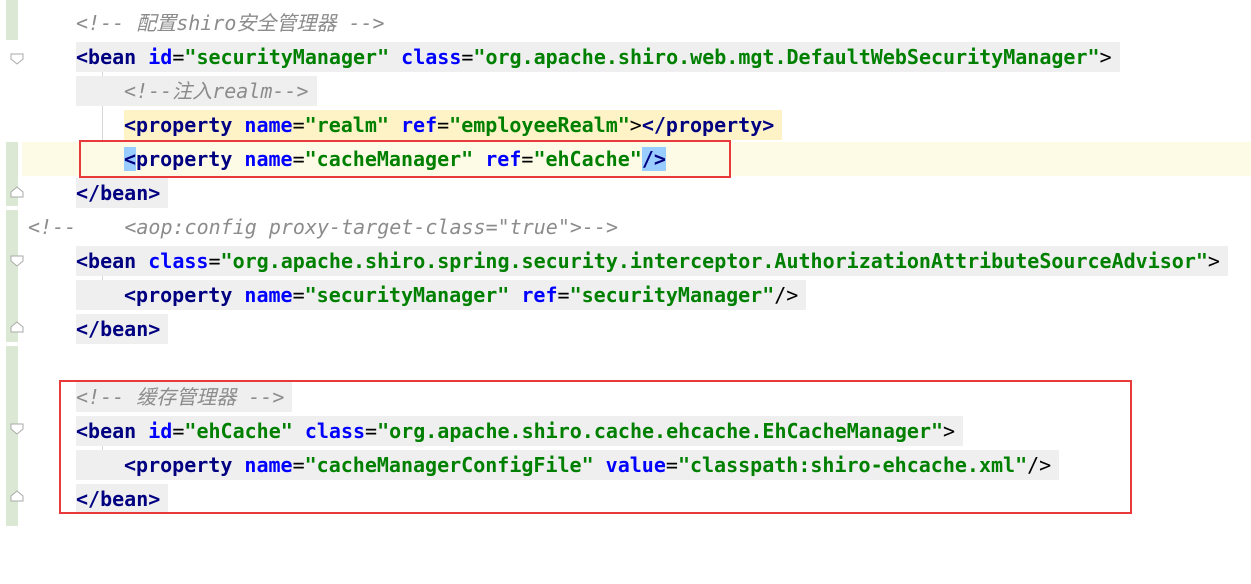 This screenshot has width=1251, height=584. Describe the element at coordinates (708, 125) in the screenshot. I see `xml-tag: </property>` at that location.